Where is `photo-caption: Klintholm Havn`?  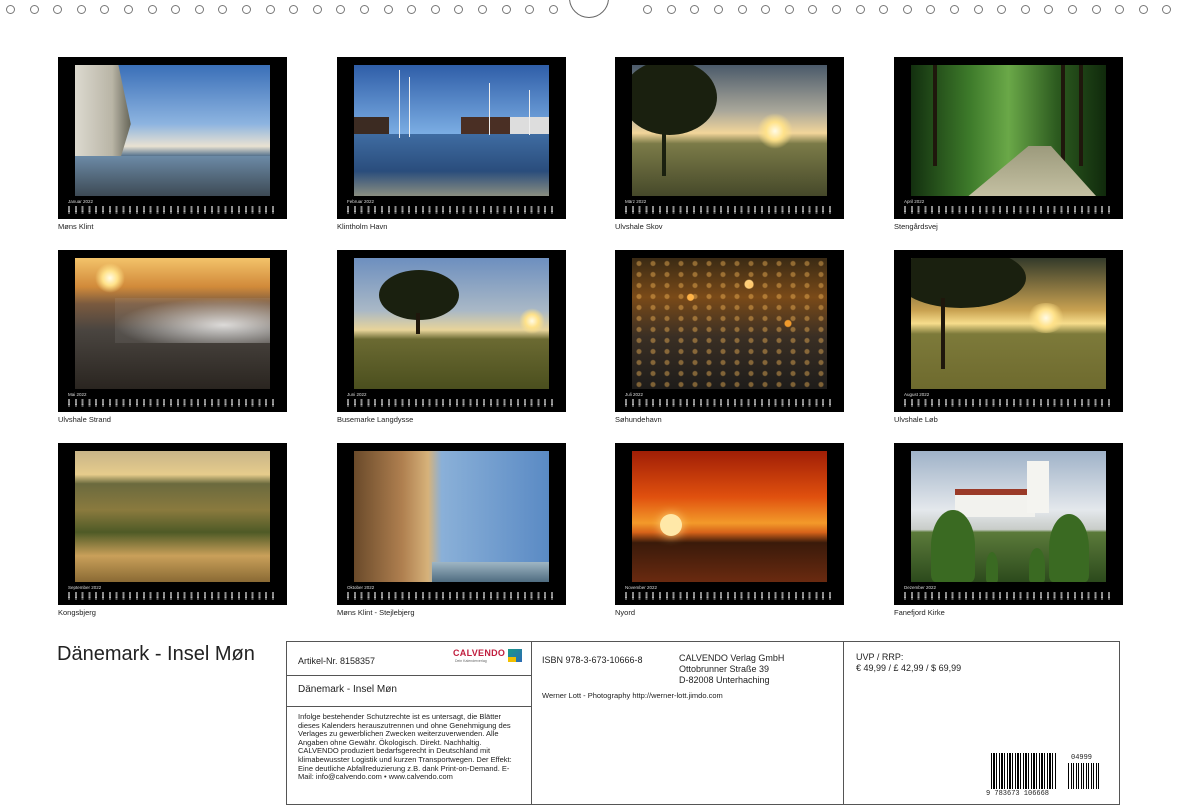
photo-caption: Klintholm Havn is located at coordinates (362, 226).